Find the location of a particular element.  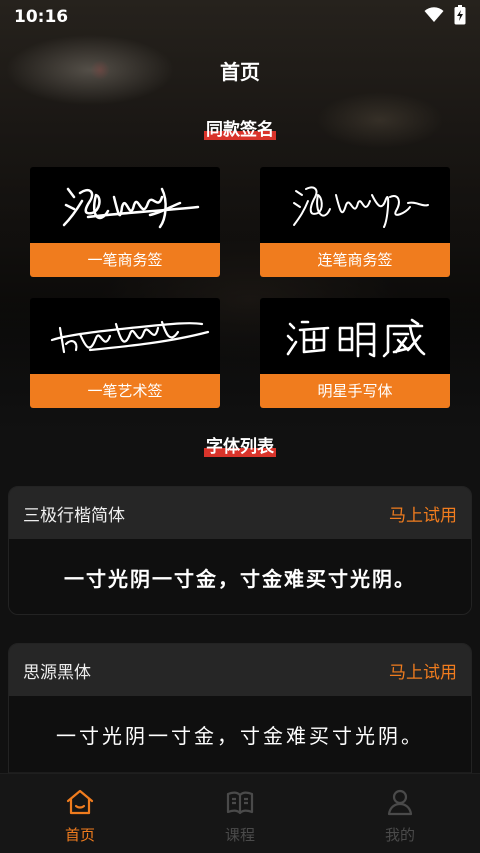

book-icon is located at coordinates (240, 804).